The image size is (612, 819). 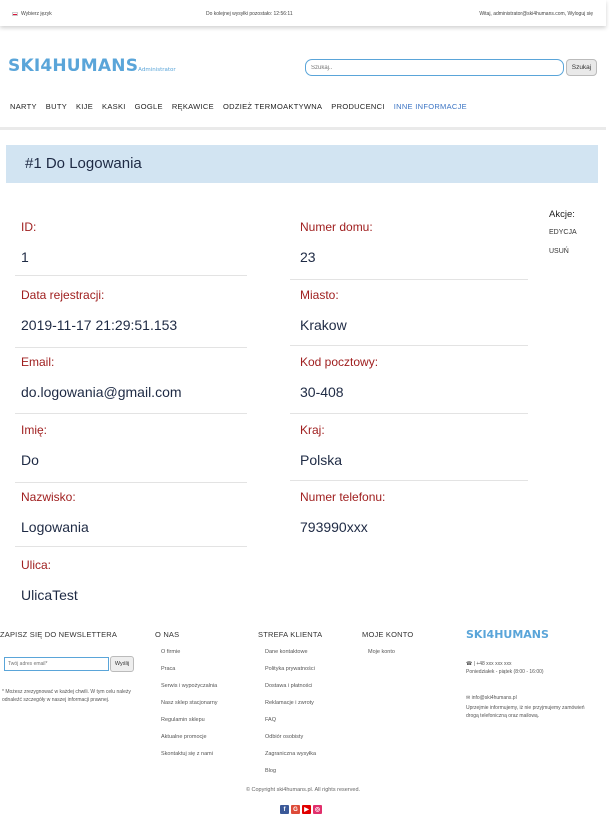 What do you see at coordinates (183, 720) in the screenshot?
I see `footer-link: Regulamin sklepu` at bounding box center [183, 720].